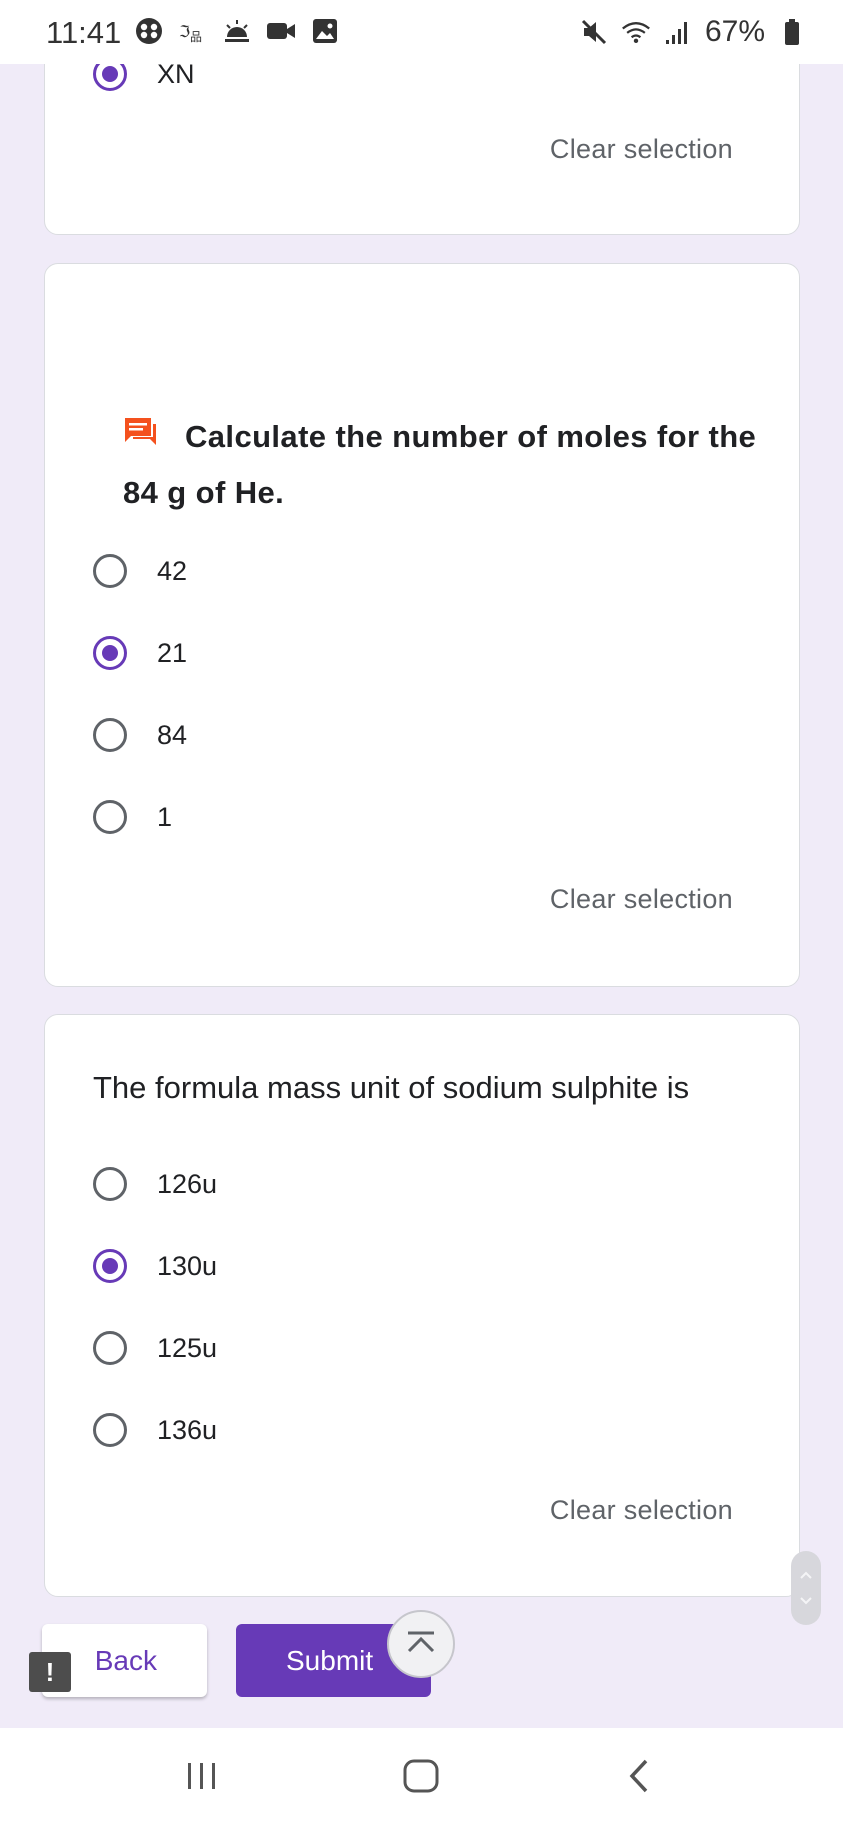 This screenshot has width=843, height=1827. What do you see at coordinates (281, 31) in the screenshot?
I see `video-icon` at bounding box center [281, 31].